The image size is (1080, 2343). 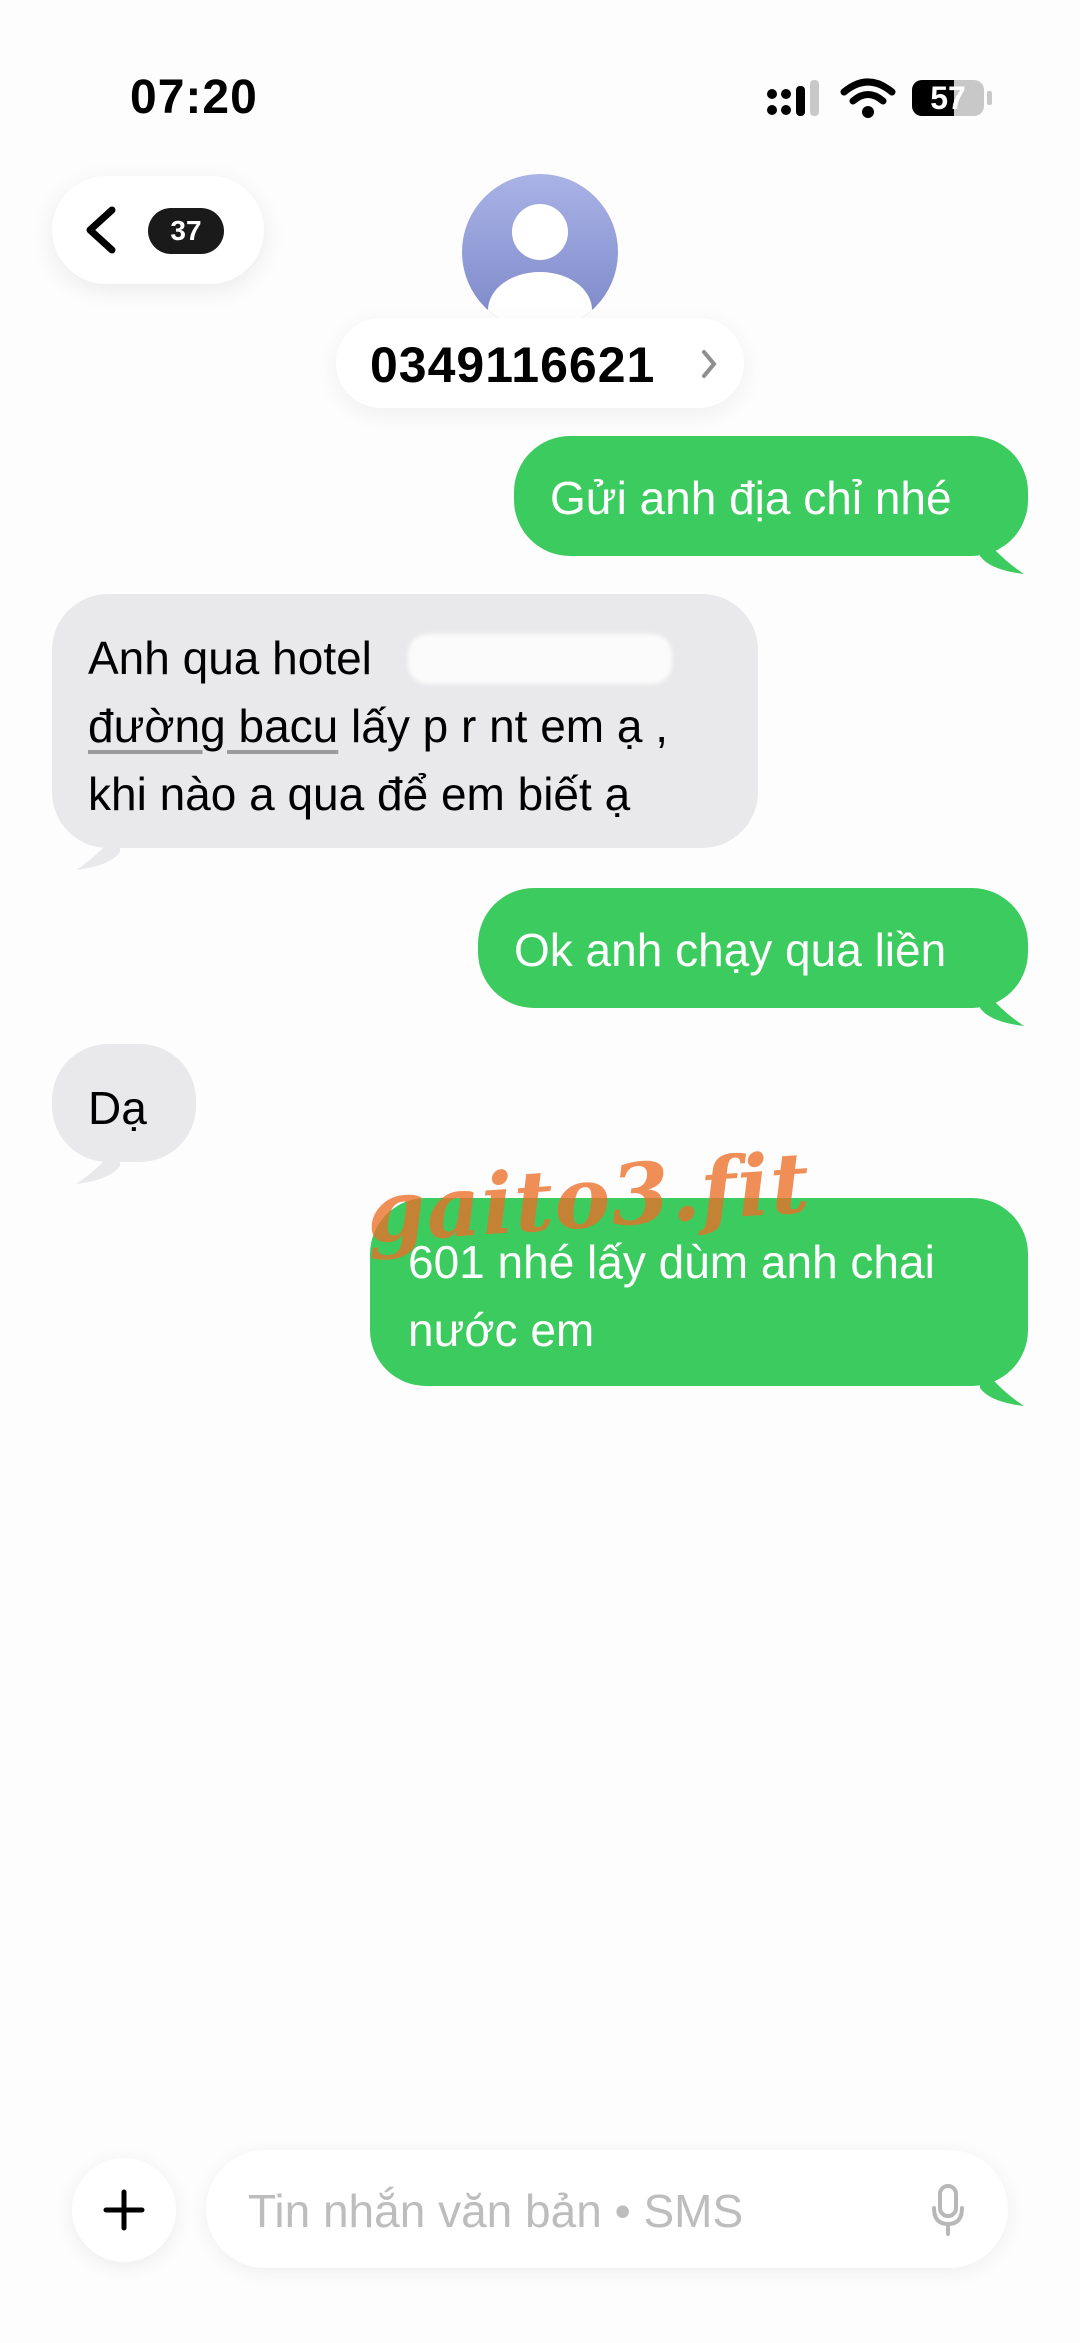 I want to click on message-line: khi nào a qua để em biết ạ, so click(x=359, y=794).